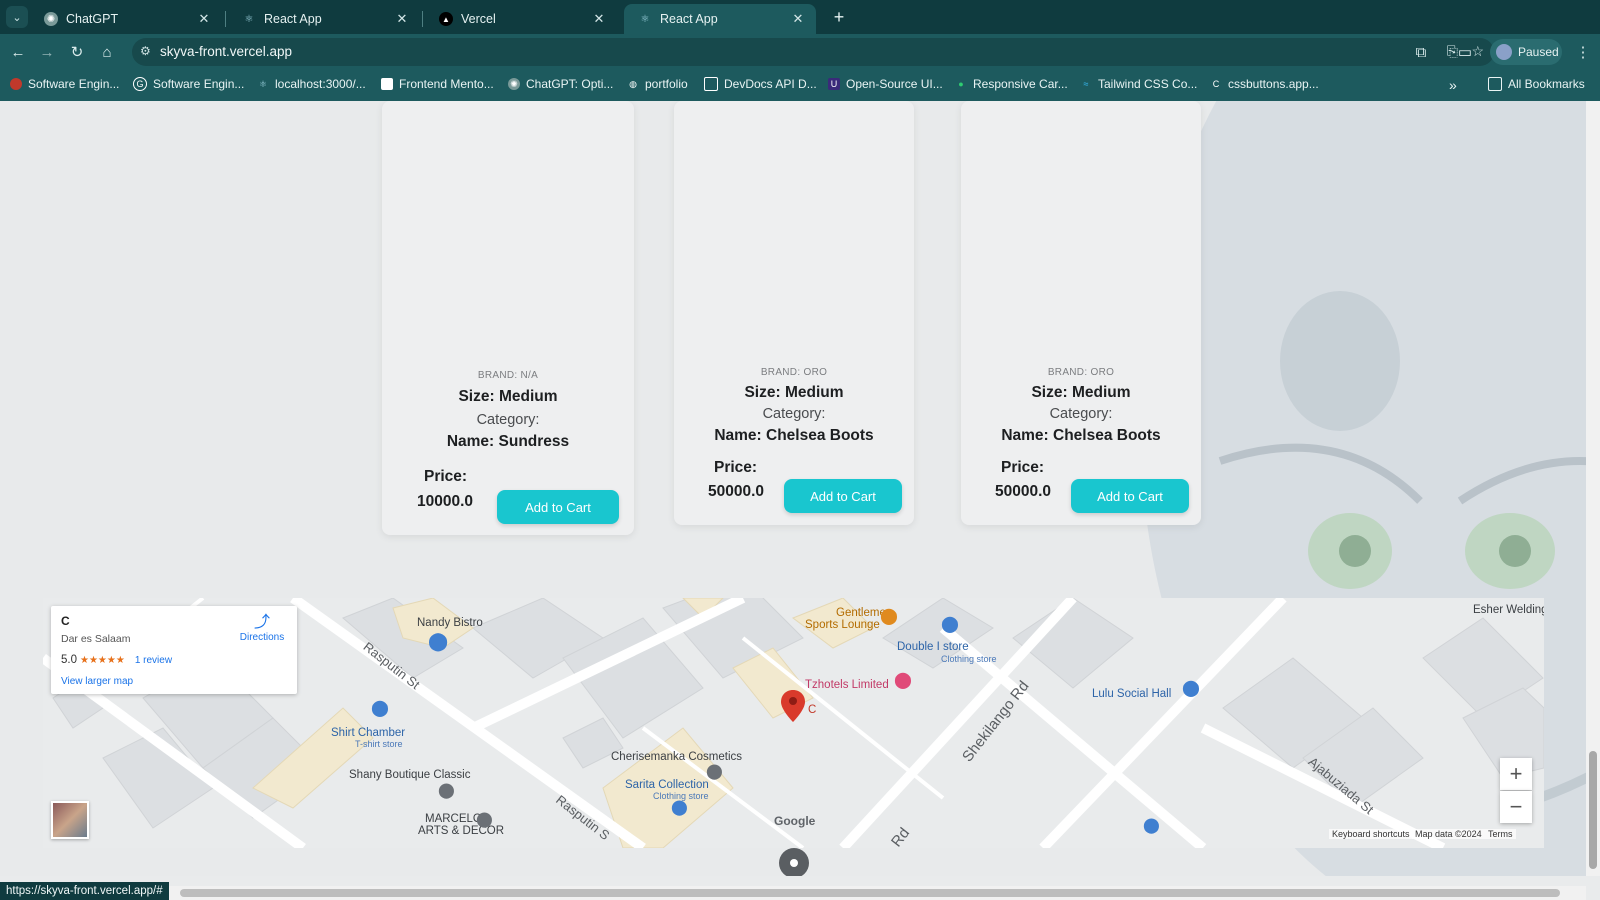  I want to click on hall-pin-icon: ⬤, so click(1191, 688).